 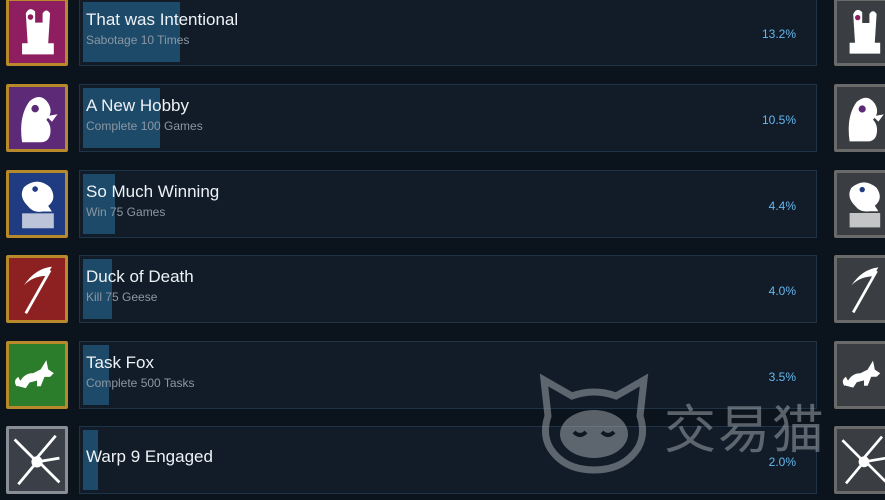 What do you see at coordinates (34, 374) in the screenshot?
I see `fox-icon` at bounding box center [34, 374].